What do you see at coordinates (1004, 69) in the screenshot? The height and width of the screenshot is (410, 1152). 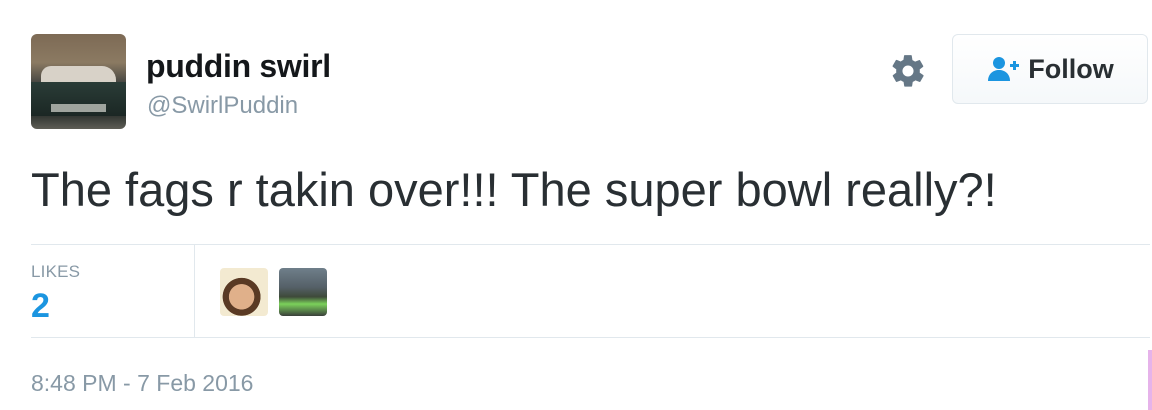 I see `add-user-icon` at bounding box center [1004, 69].